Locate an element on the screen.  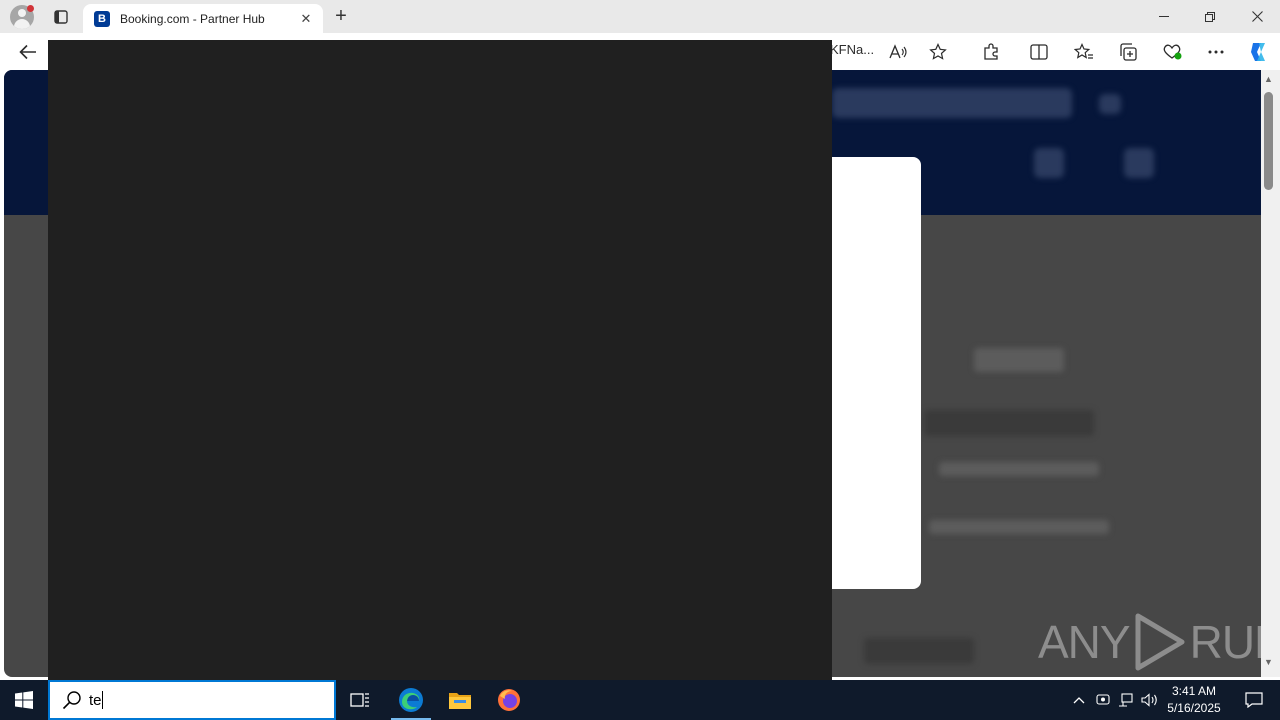
edge-icon is located at coordinates (411, 700).